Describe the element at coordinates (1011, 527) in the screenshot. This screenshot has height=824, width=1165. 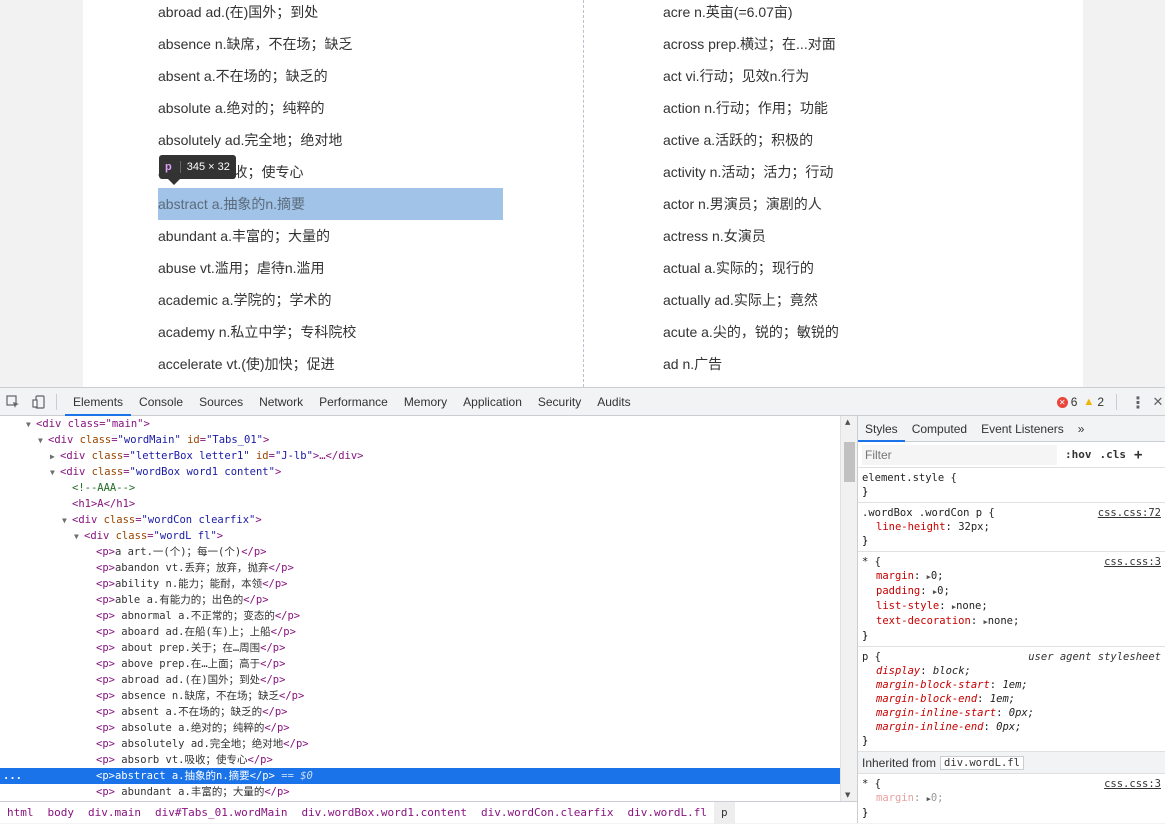
I see `style-declaration: line-height: 32px;` at that location.